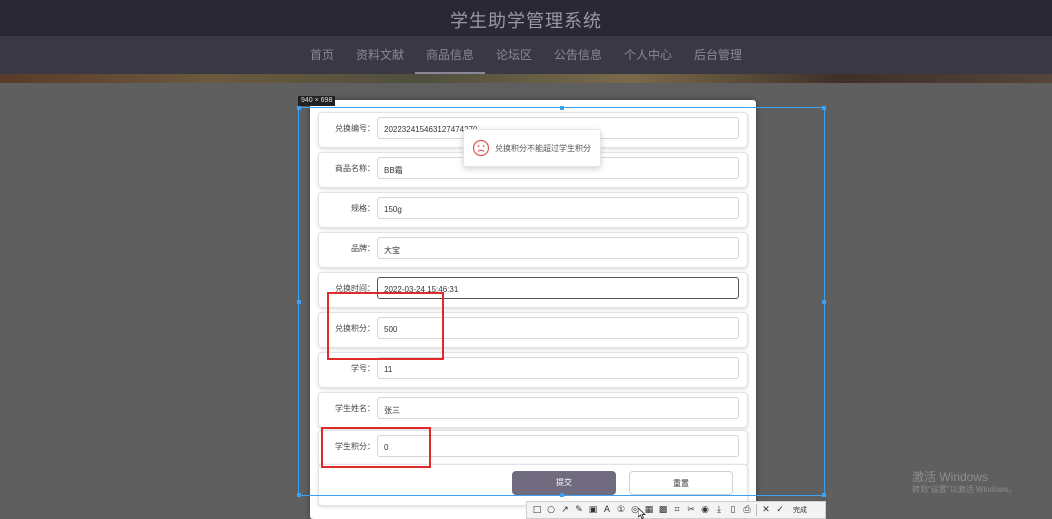 The image size is (1052, 519). What do you see at coordinates (607, 510) in the screenshot?
I see `text-tool-icon: A` at bounding box center [607, 510].